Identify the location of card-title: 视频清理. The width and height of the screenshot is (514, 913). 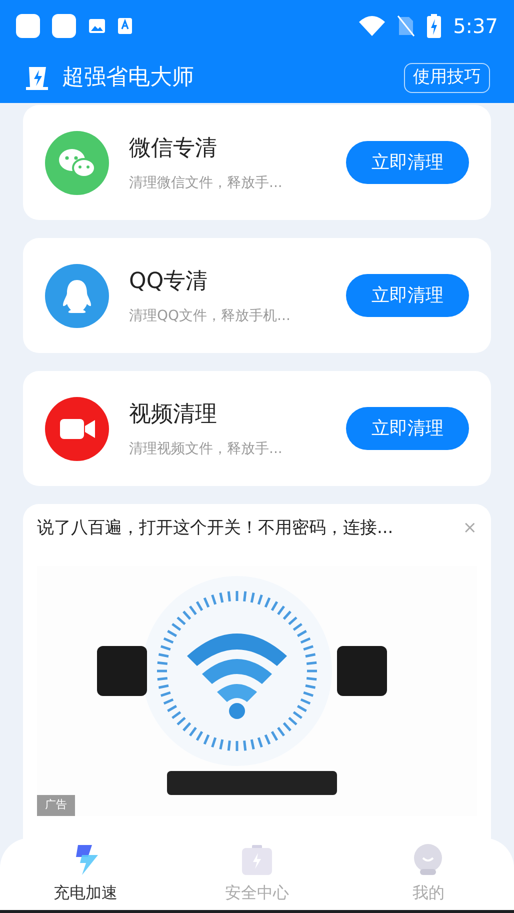
(173, 414).